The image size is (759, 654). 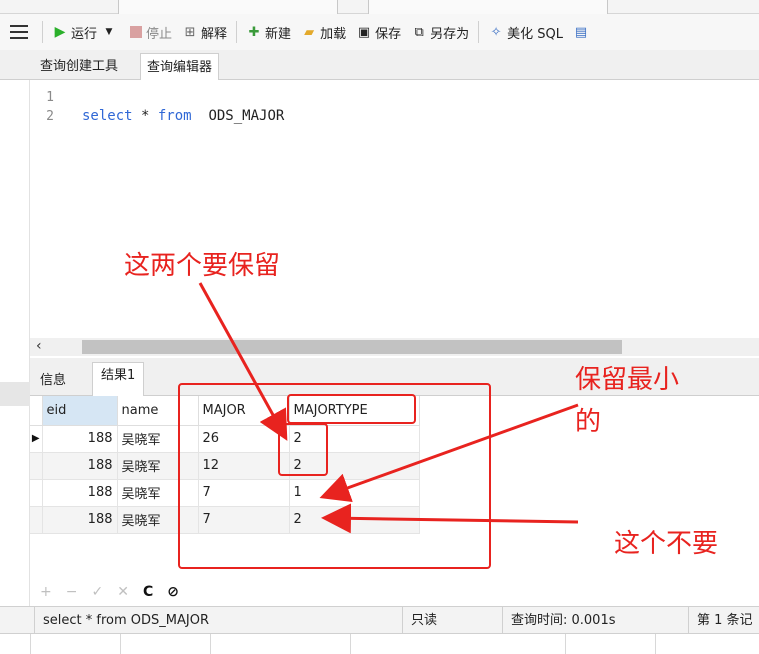 I want to click on save-as-label: 另存为, so click(x=450, y=34).